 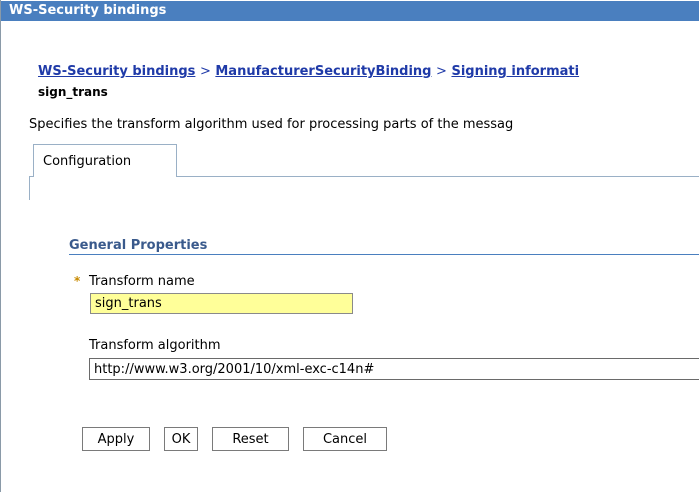 What do you see at coordinates (250, 439) in the screenshot?
I see `reset-button: Reset` at bounding box center [250, 439].